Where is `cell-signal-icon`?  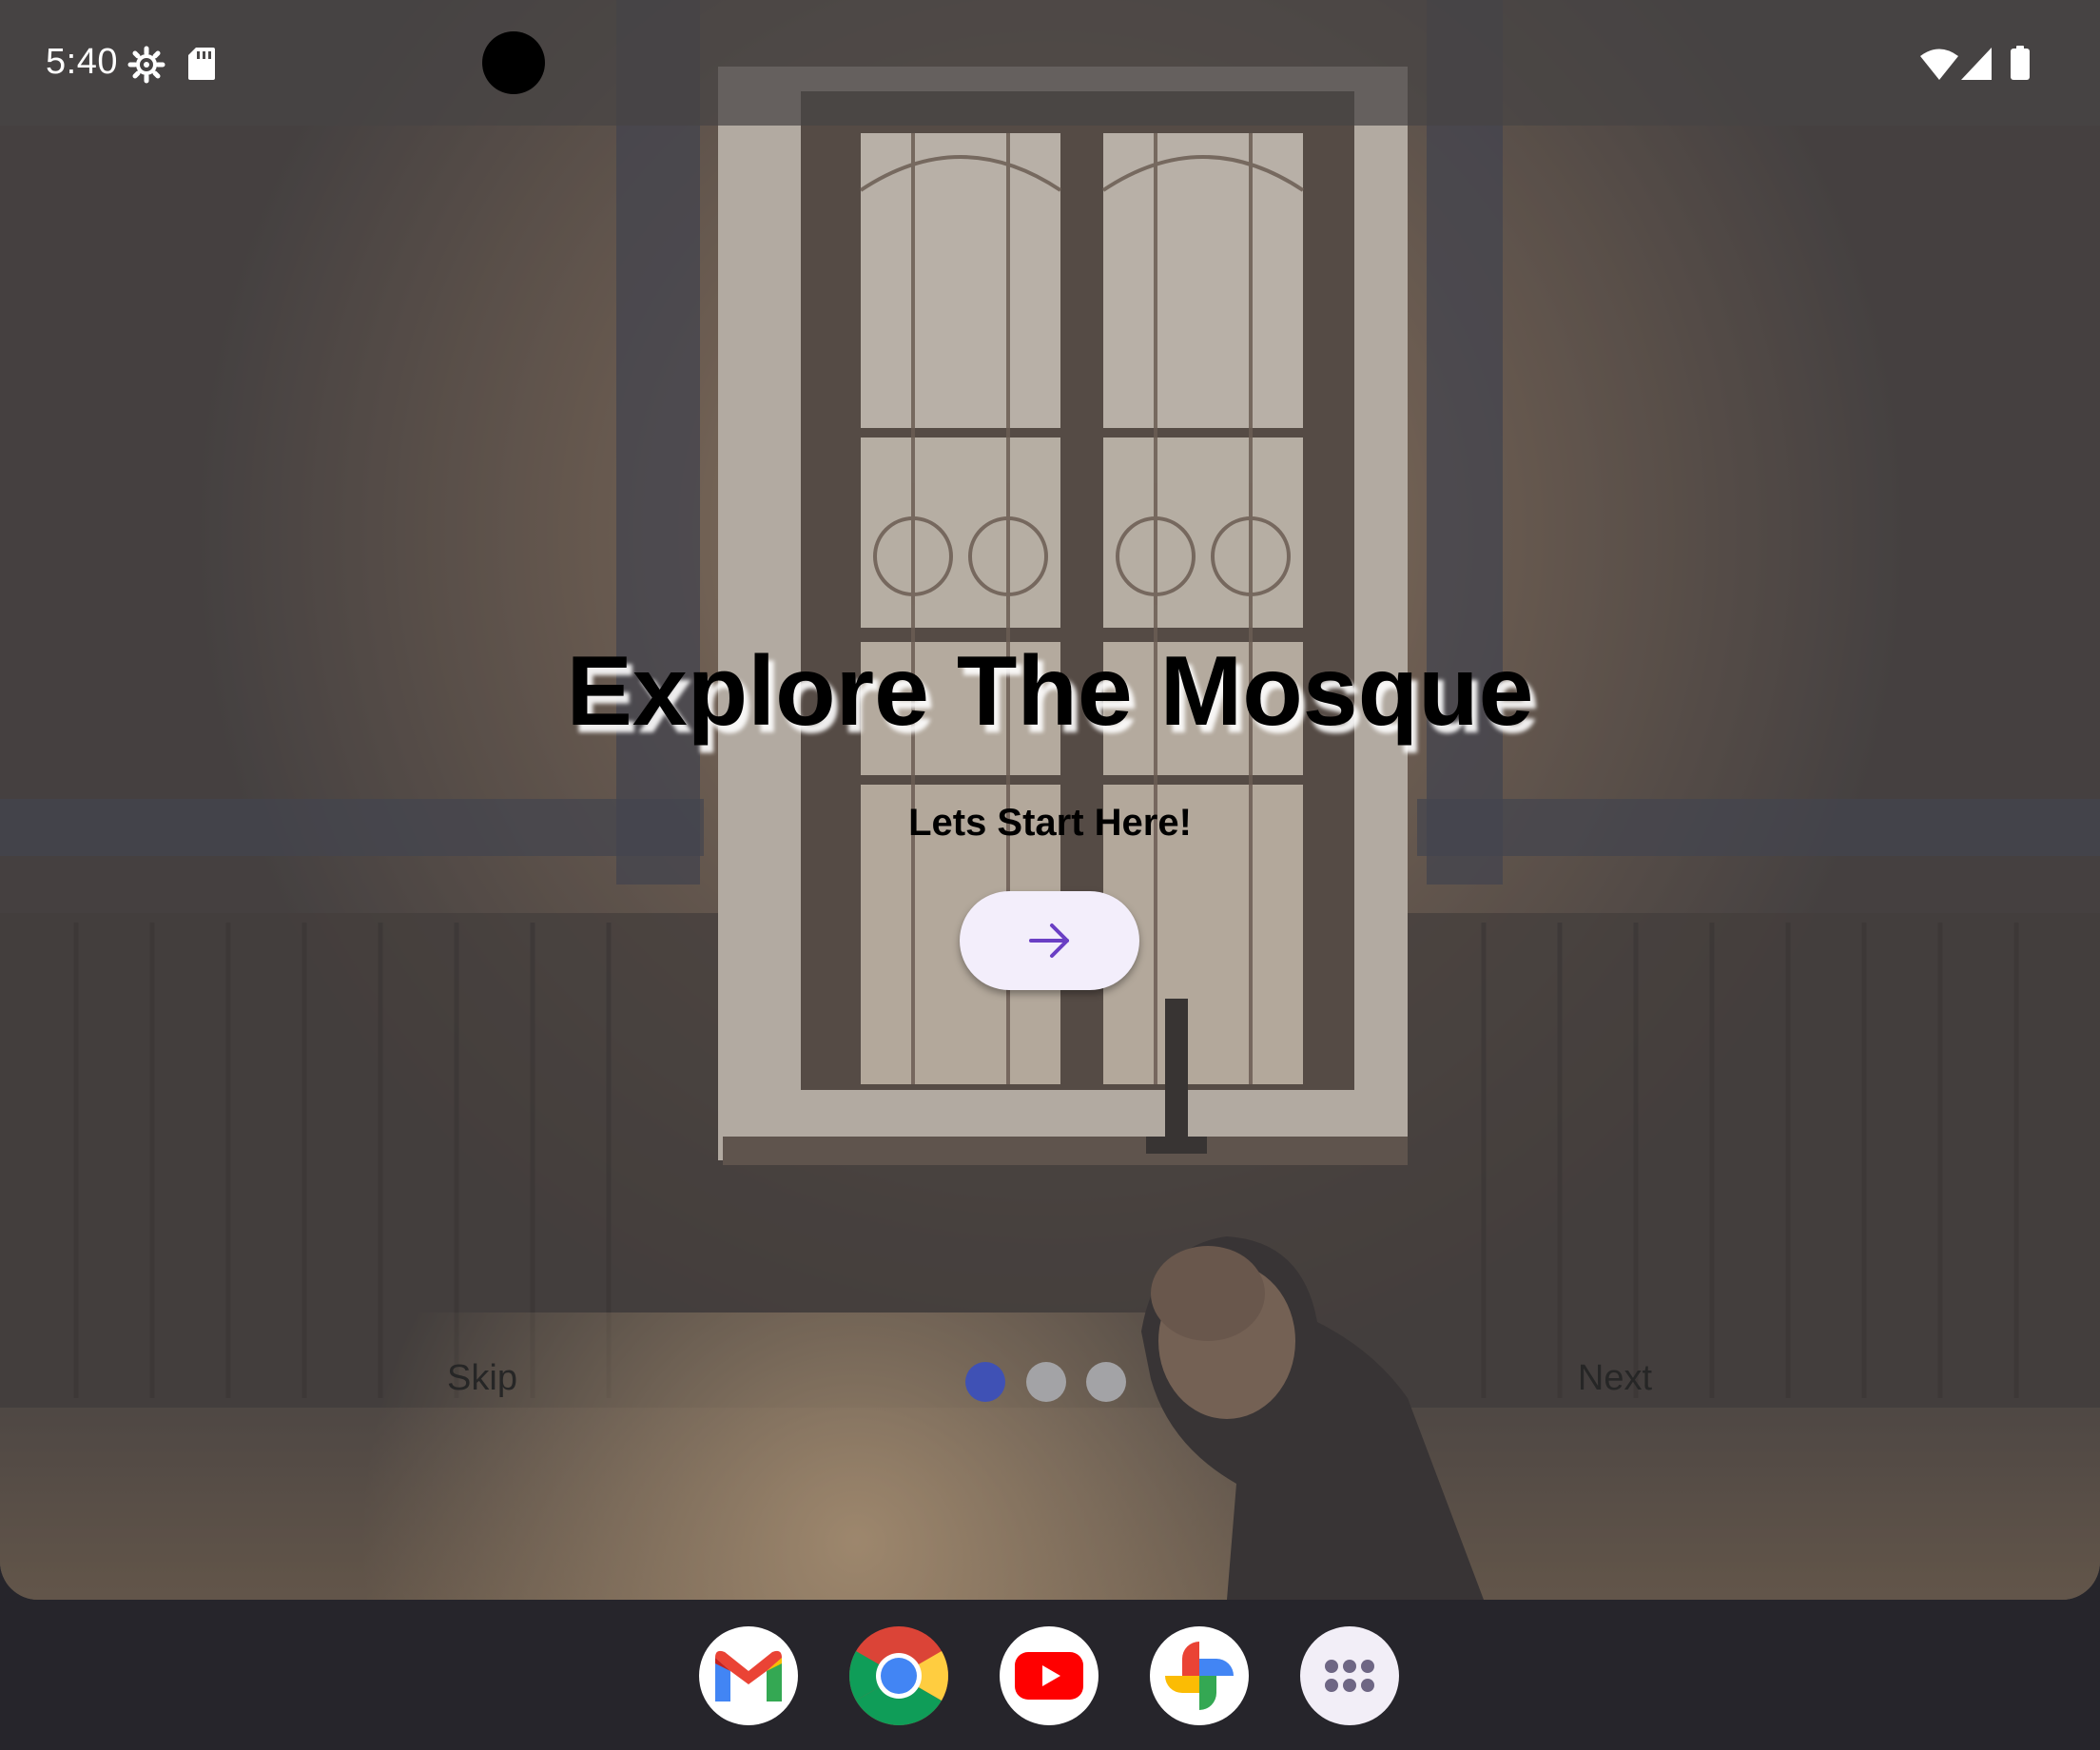
cell-signal-icon is located at coordinates (1976, 64).